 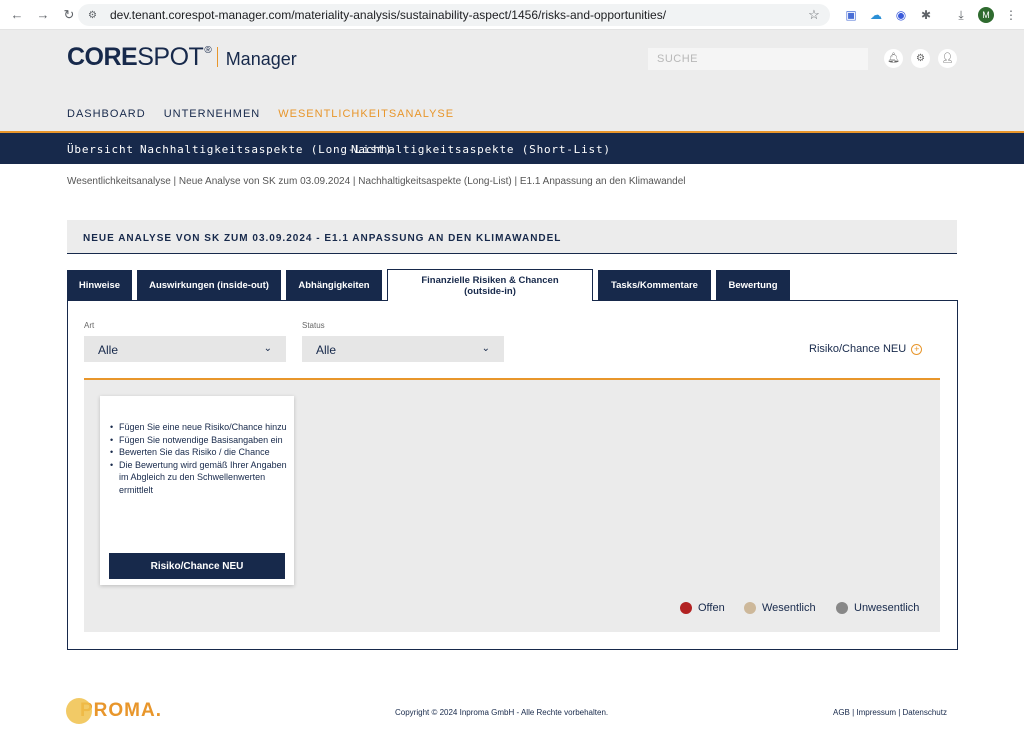 I want to click on tab-auswirkungen: Auswirkungen (inside-out), so click(x=209, y=285).